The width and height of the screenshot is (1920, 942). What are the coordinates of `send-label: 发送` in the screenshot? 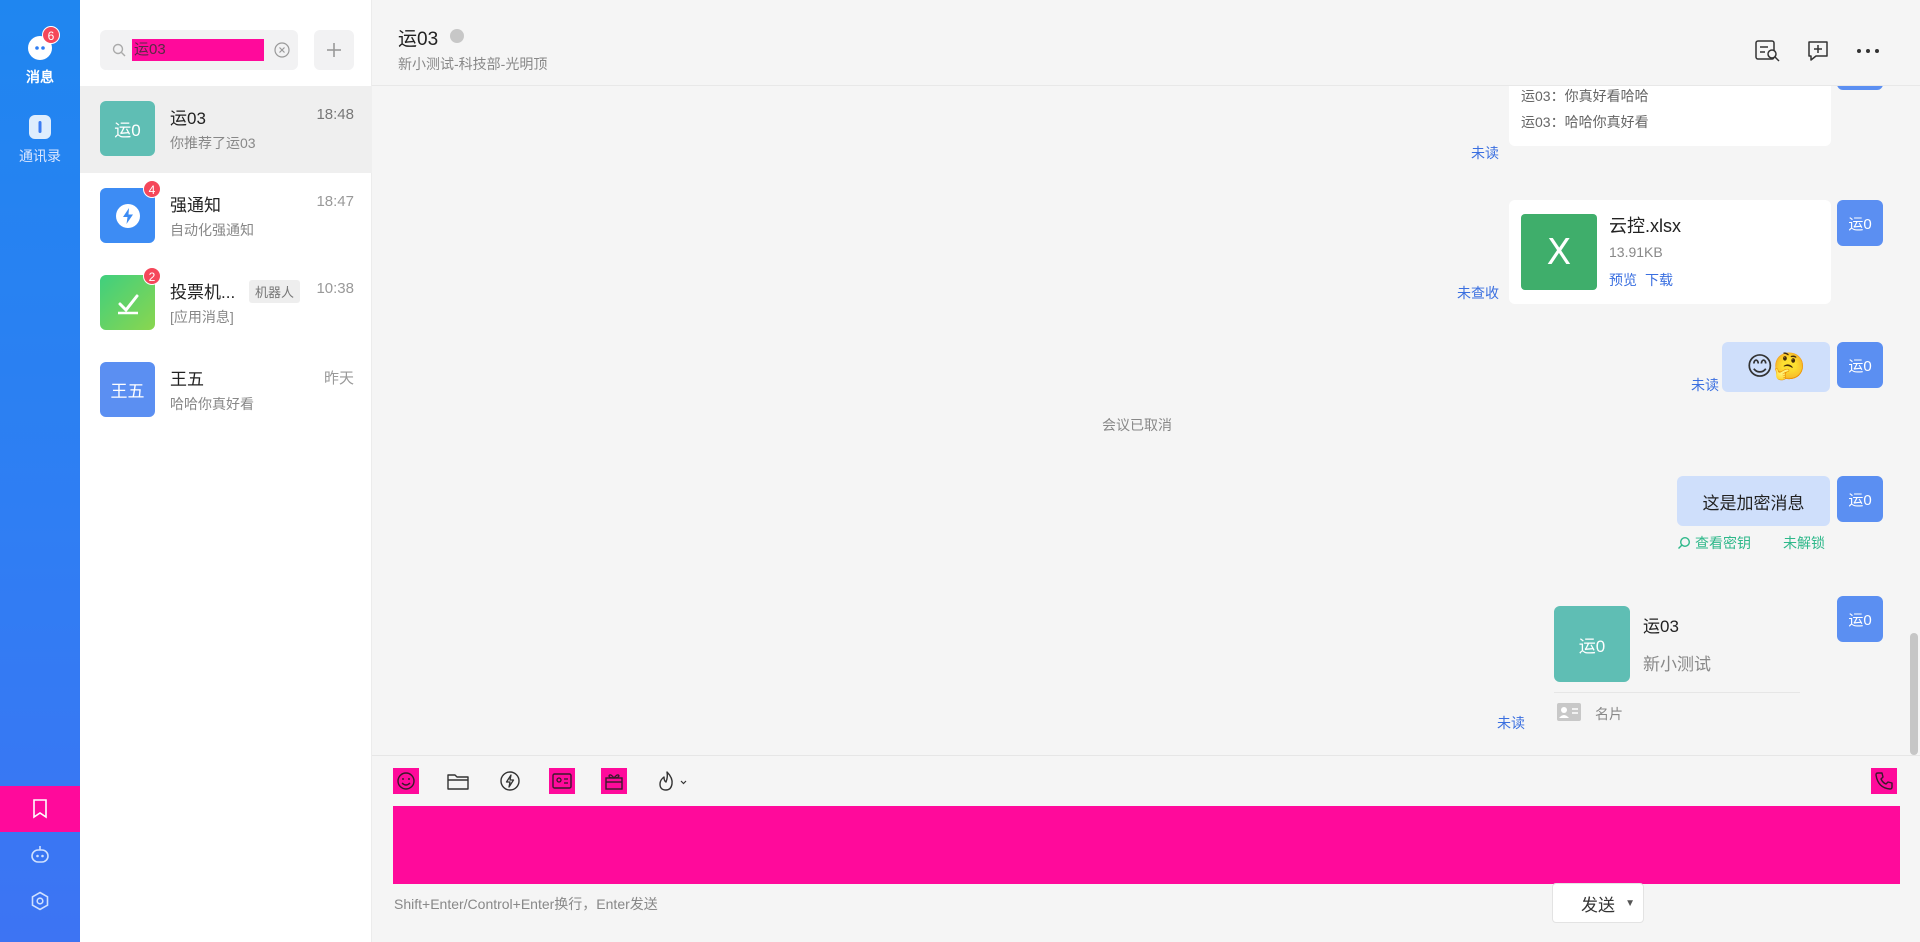 It's located at (1598, 905).